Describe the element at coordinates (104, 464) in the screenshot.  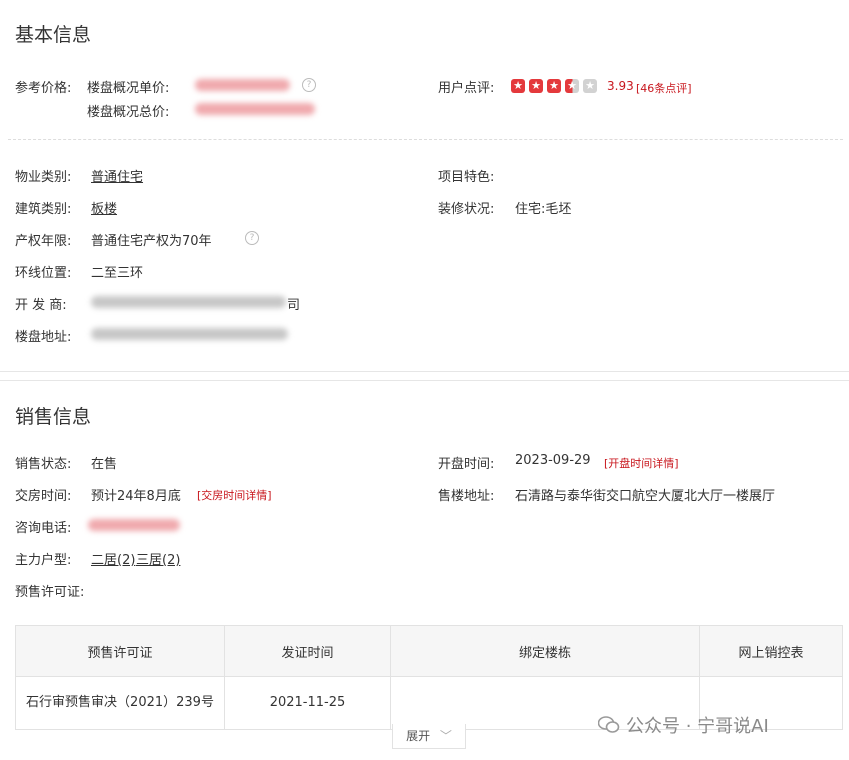
I see `sales-status-value: 在售` at that location.